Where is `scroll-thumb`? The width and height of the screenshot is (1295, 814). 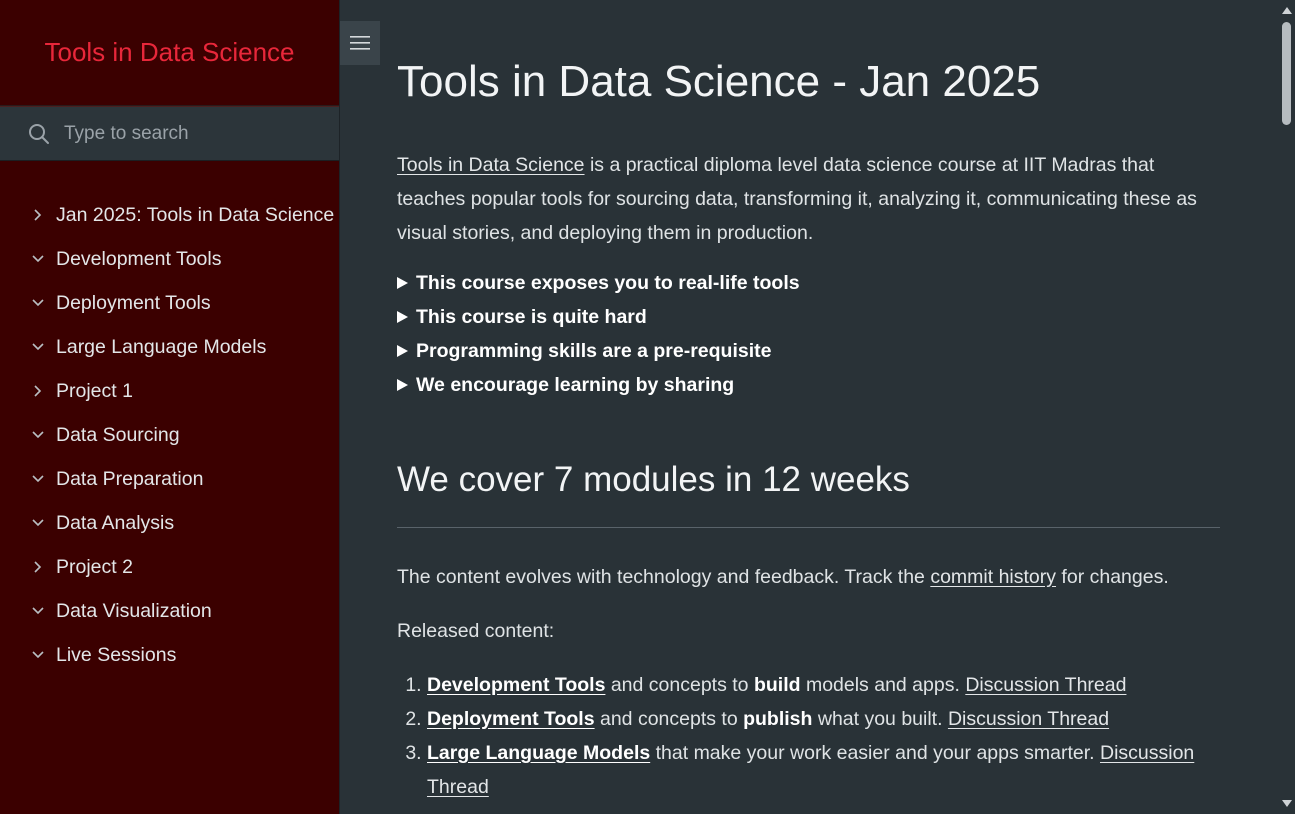
scroll-thumb is located at coordinates (1286, 73).